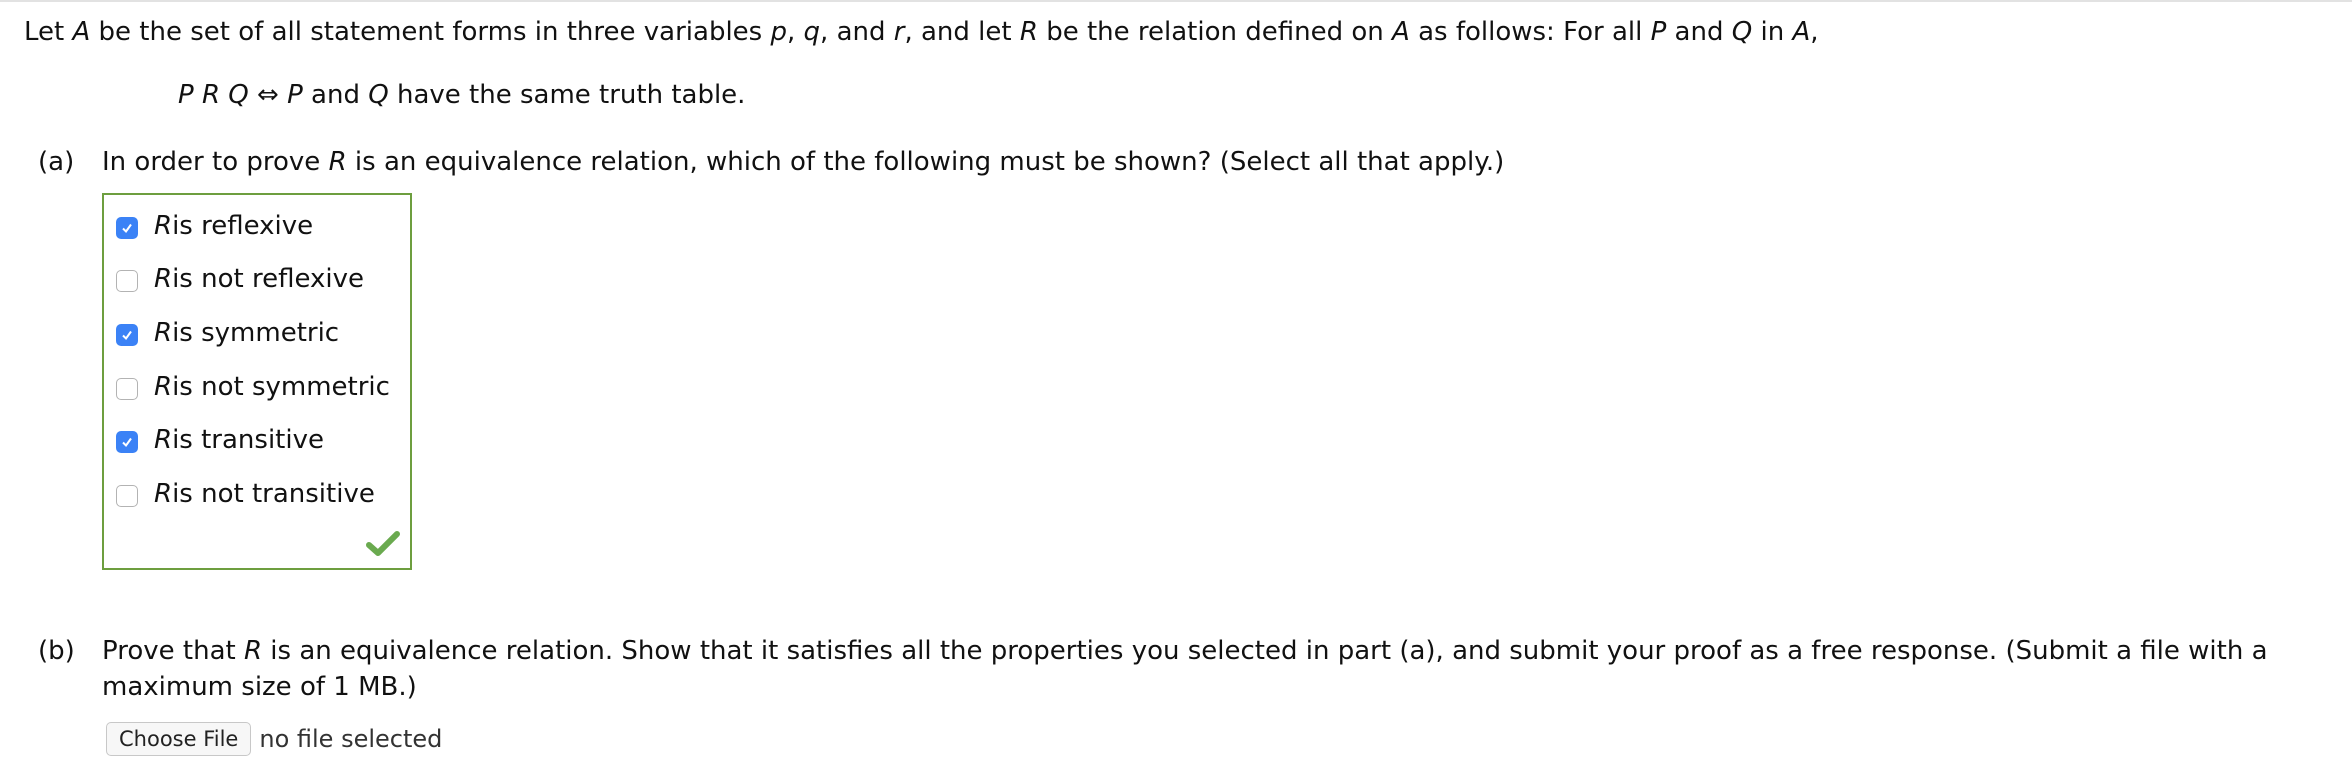  What do you see at coordinates (256, 333) in the screenshot?
I see `choice-label: is symmetric` at bounding box center [256, 333].